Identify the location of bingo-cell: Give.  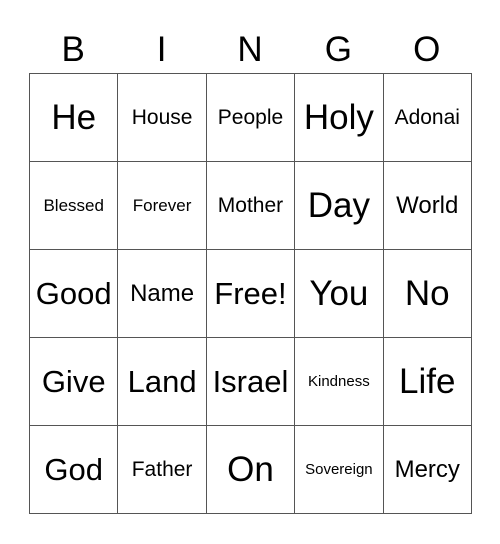
(73, 381).